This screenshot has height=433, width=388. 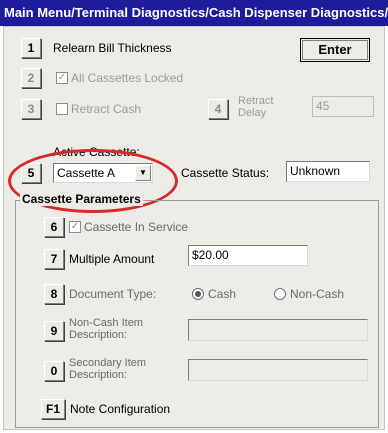 What do you see at coordinates (127, 78) in the screenshot?
I see `all-cassettes-locked-label: All Cassettes Locked` at bounding box center [127, 78].